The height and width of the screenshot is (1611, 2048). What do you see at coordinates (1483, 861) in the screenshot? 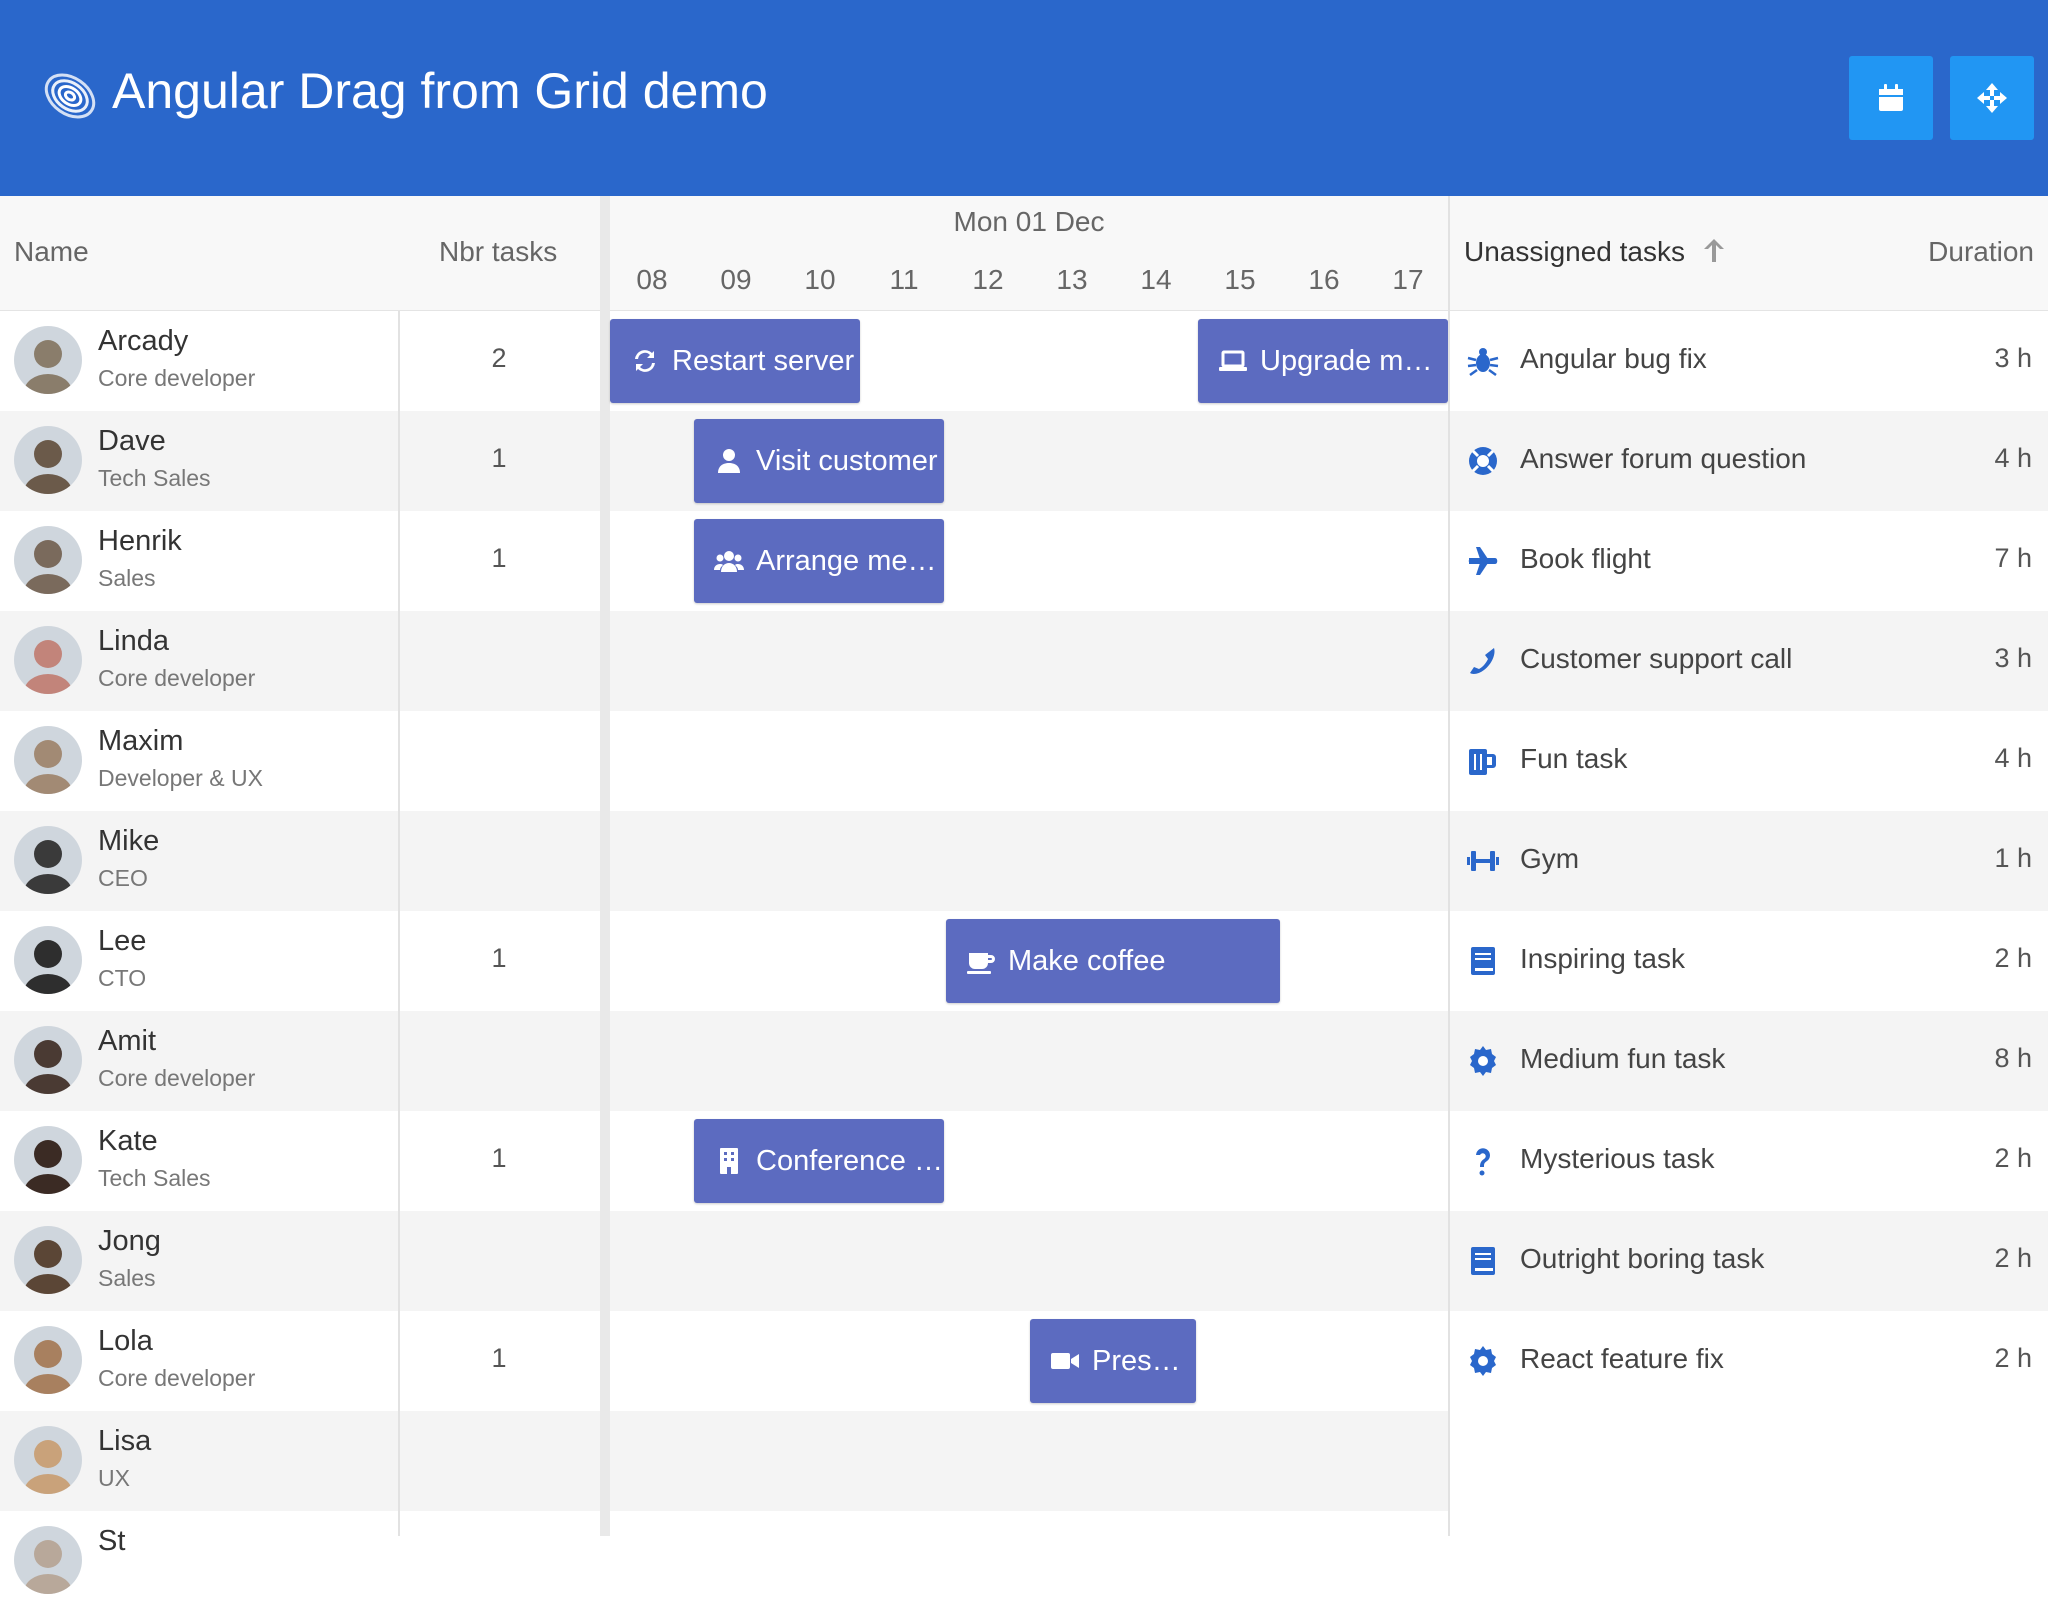
I see `dumbbell-icon` at bounding box center [1483, 861].